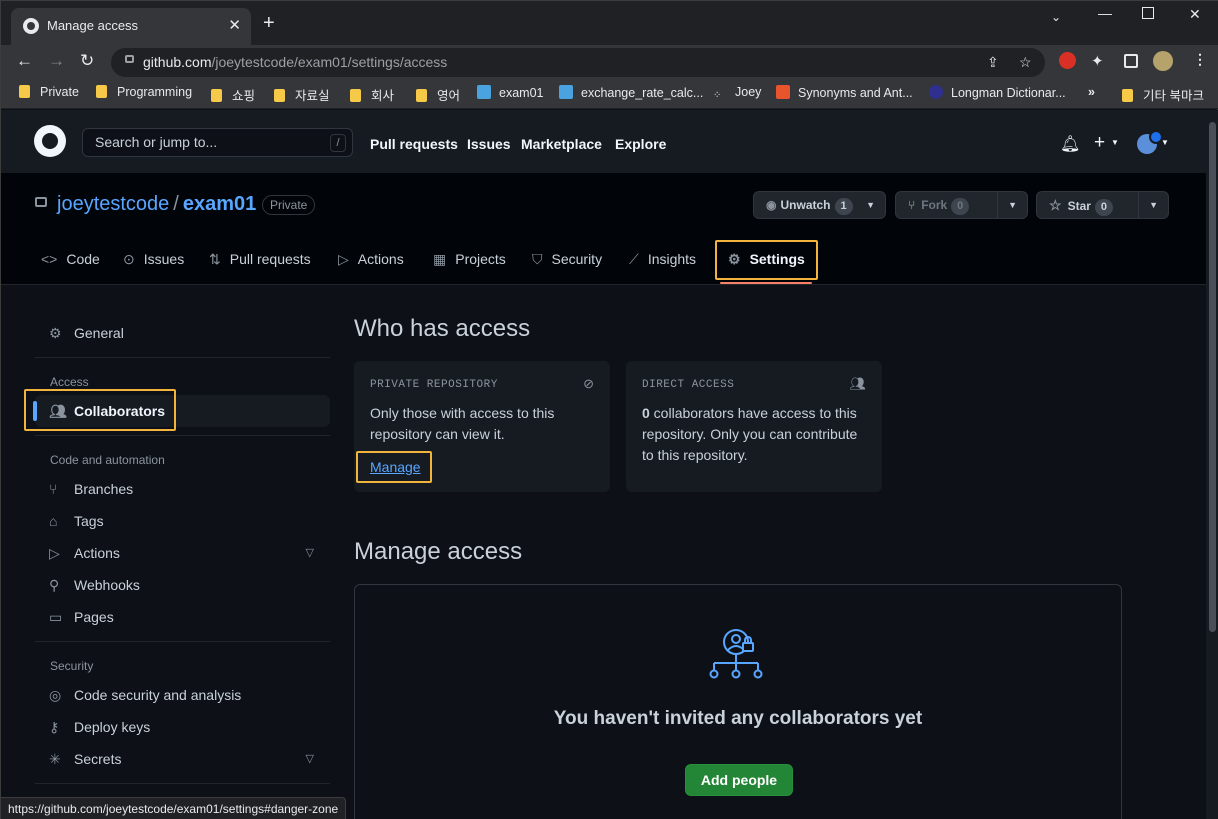 This screenshot has width=1218, height=819. I want to click on scrollbar-thumb, so click(1212, 377).